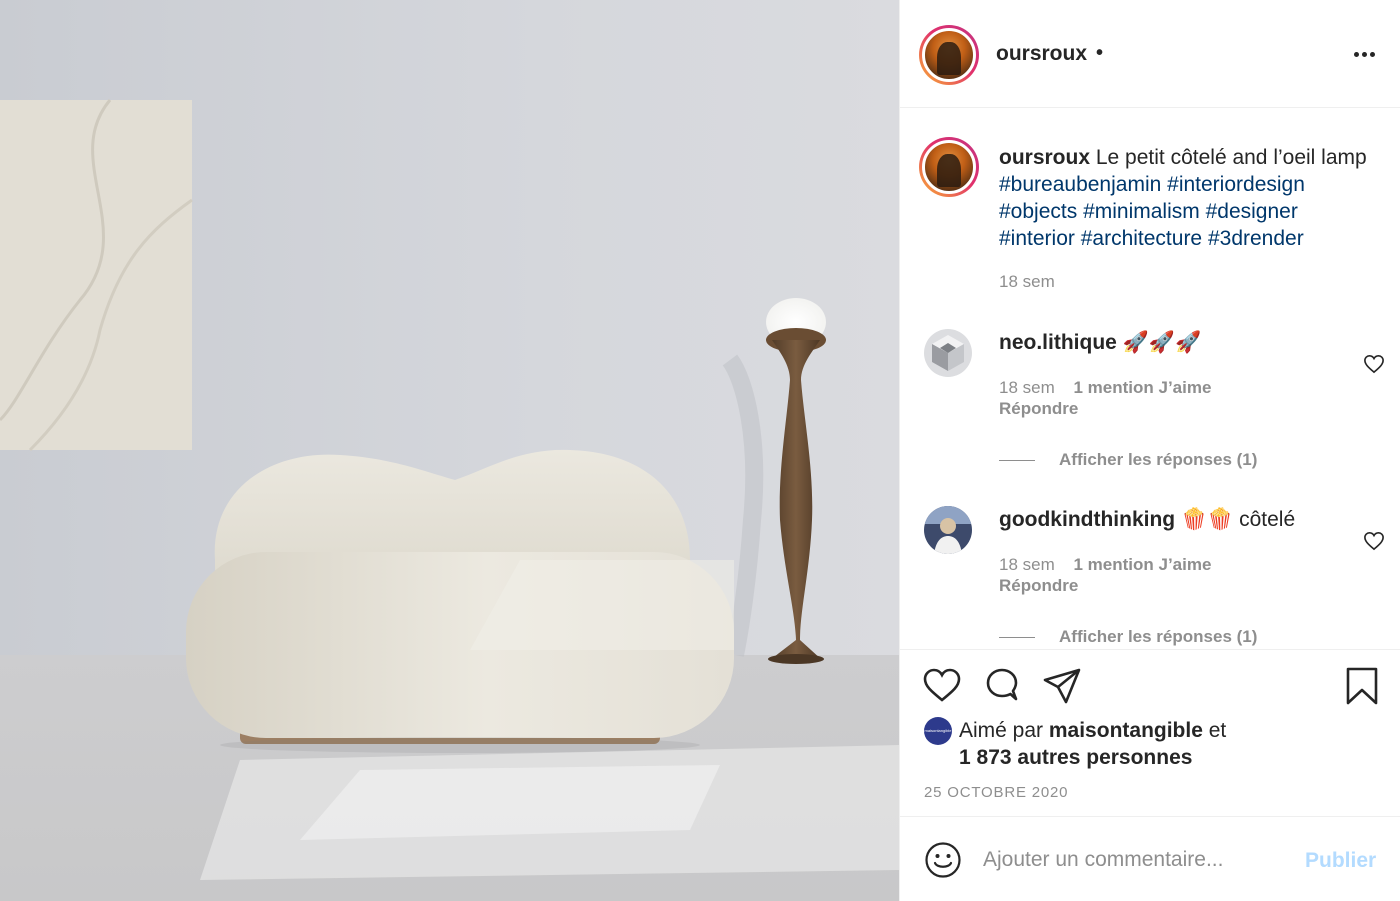 This screenshot has width=1400, height=901. I want to click on publish-button: Publier, so click(1340, 861).